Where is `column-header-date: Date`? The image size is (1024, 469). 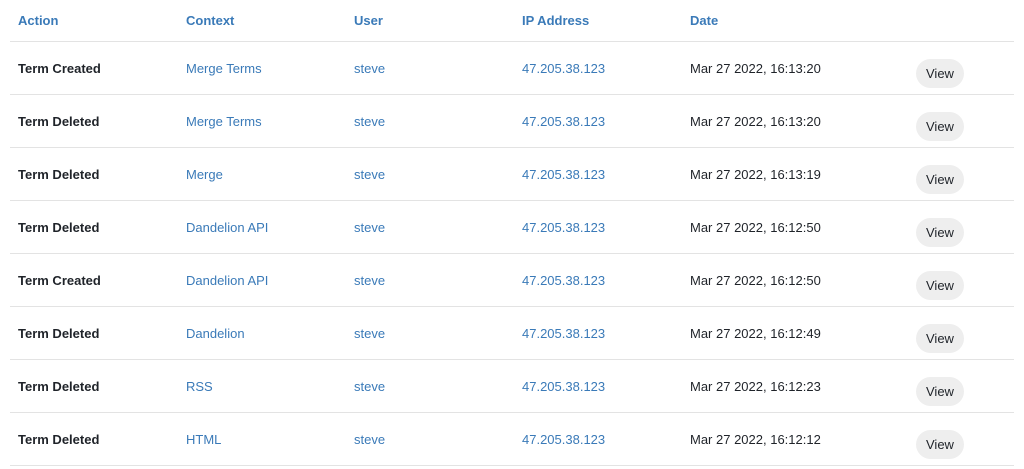 column-header-date: Date is located at coordinates (791, 21).